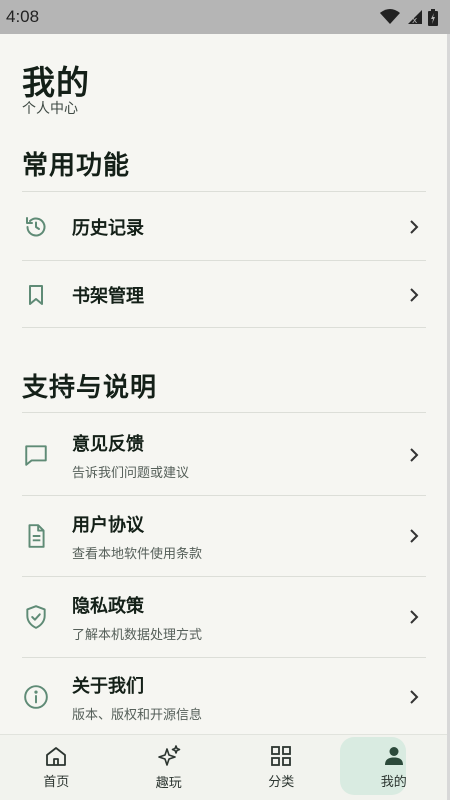 The height and width of the screenshot is (800, 450). Describe the element at coordinates (36, 697) in the screenshot. I see `info-icon` at that location.